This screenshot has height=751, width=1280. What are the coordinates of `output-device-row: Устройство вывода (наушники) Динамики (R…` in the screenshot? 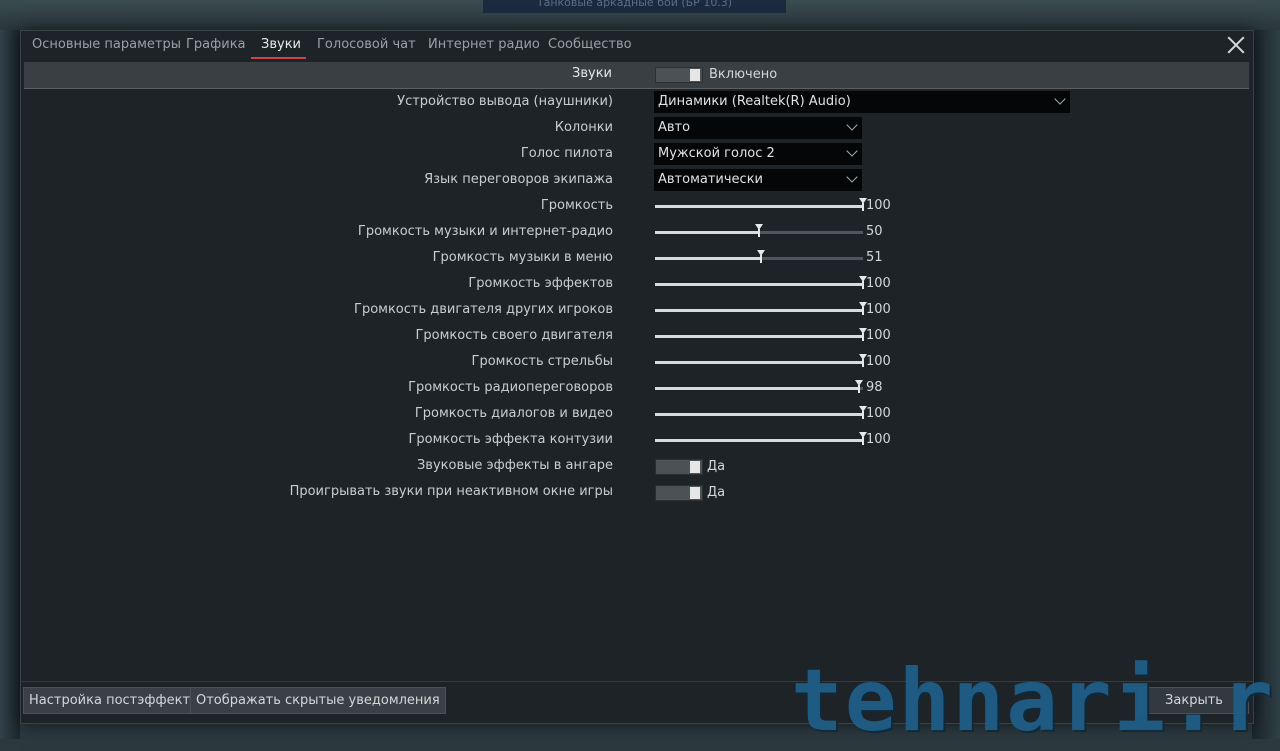 It's located at (637, 103).